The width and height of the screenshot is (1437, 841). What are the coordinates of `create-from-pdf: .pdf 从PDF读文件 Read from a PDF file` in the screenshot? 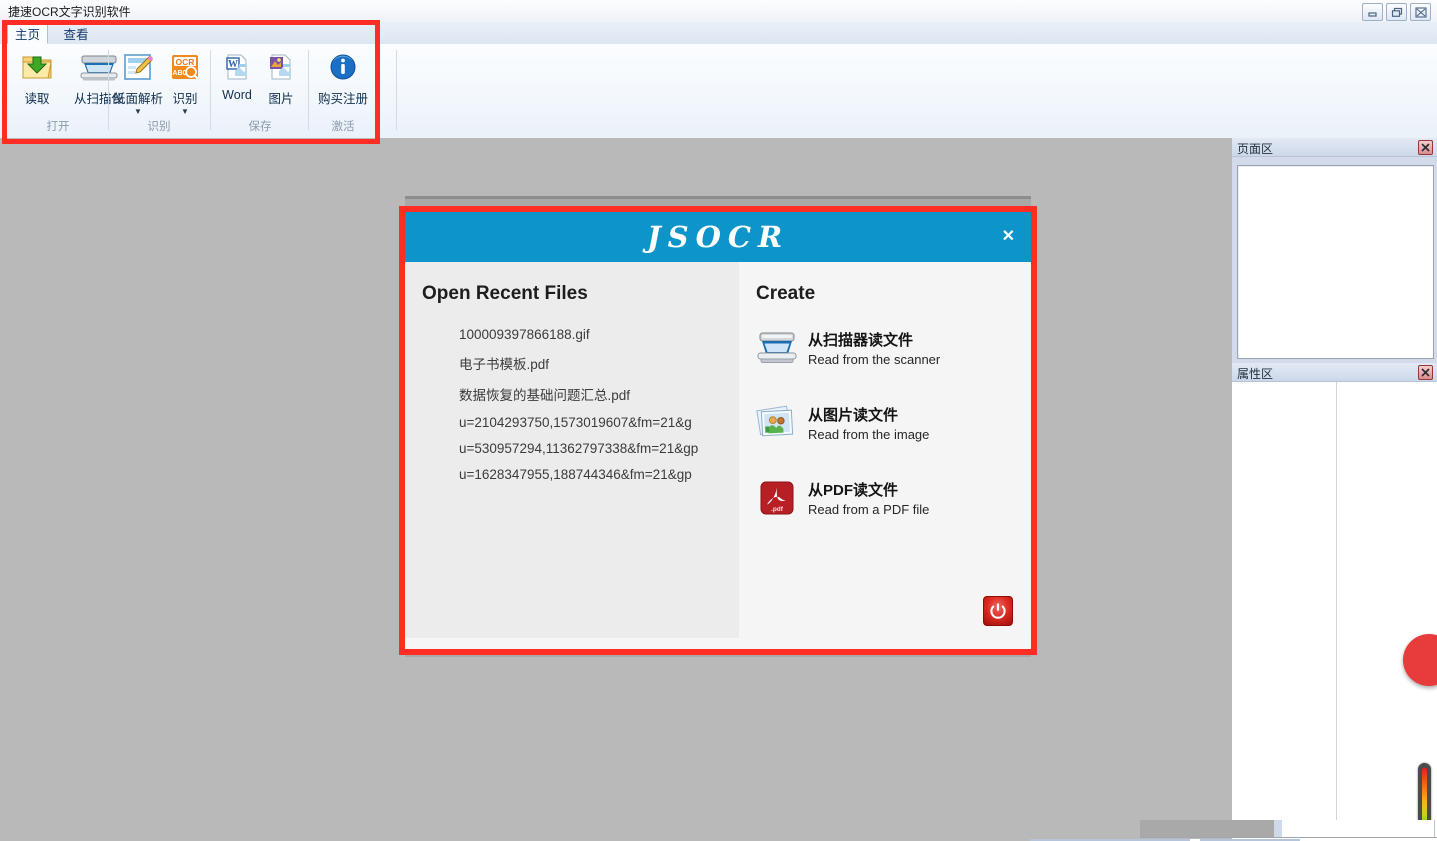 It's located at (893, 498).